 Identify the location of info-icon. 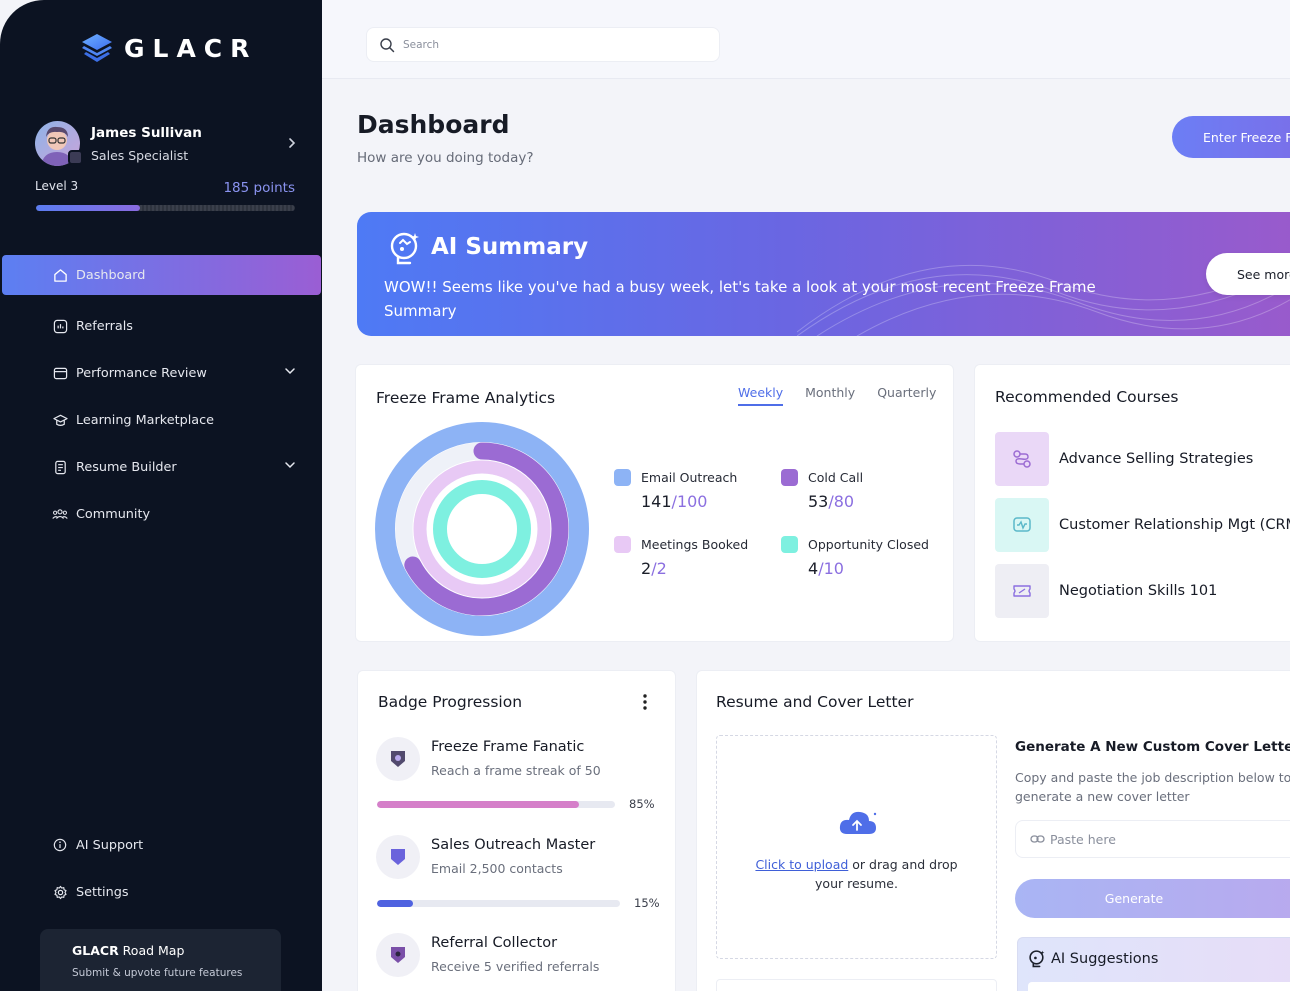
(60, 845).